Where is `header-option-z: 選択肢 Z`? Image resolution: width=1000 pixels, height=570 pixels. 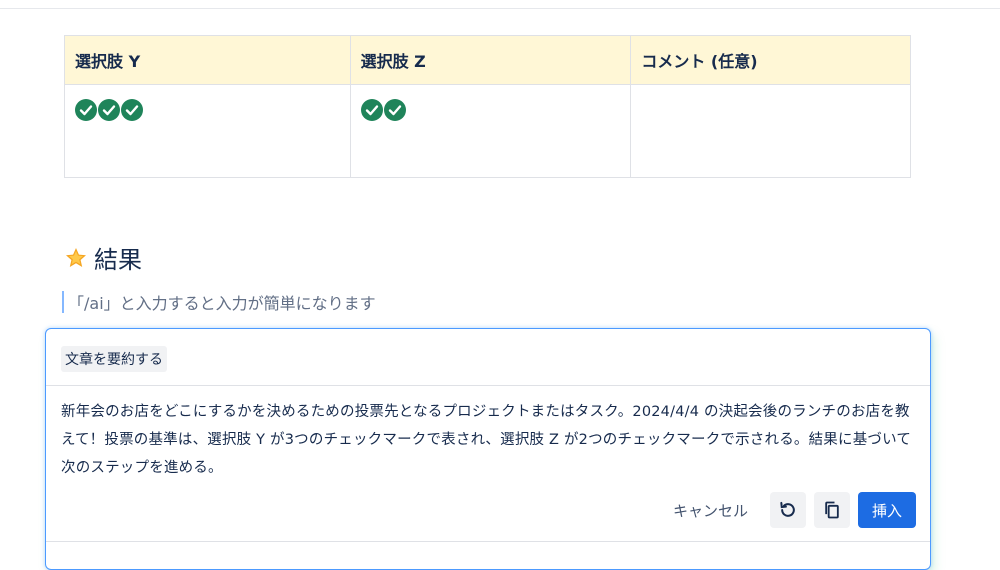
header-option-z: 選択肢 Z is located at coordinates (490, 60).